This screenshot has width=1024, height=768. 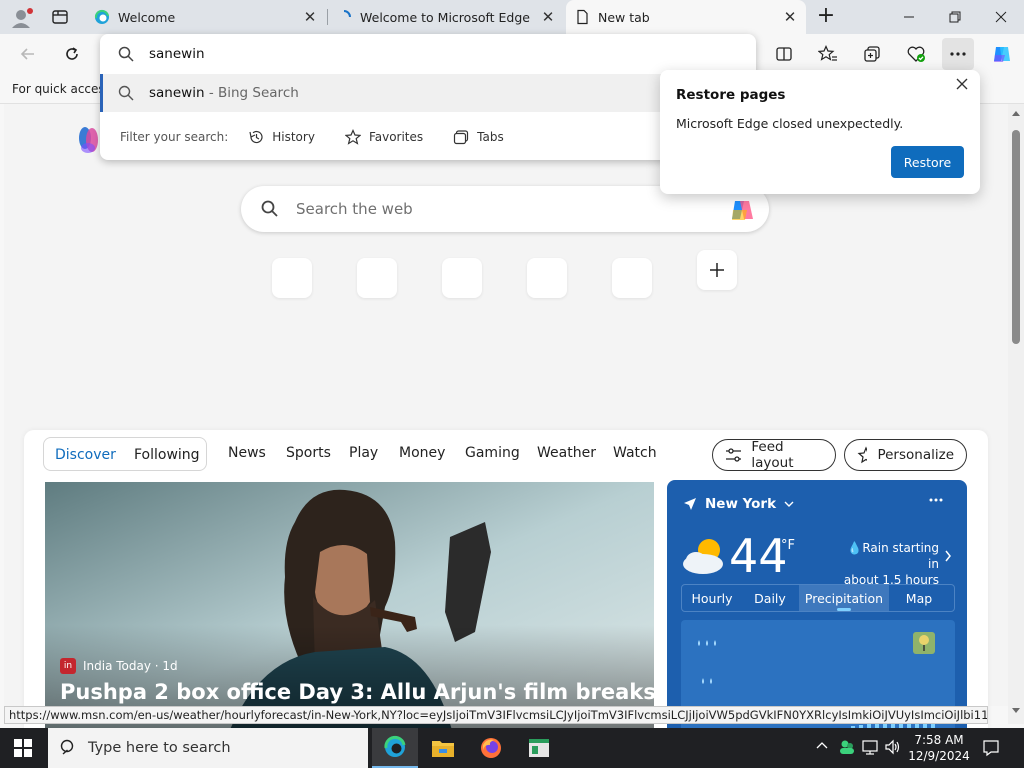 What do you see at coordinates (939, 748) in the screenshot?
I see `clock: 7:58 AM 12/9/2024` at bounding box center [939, 748].